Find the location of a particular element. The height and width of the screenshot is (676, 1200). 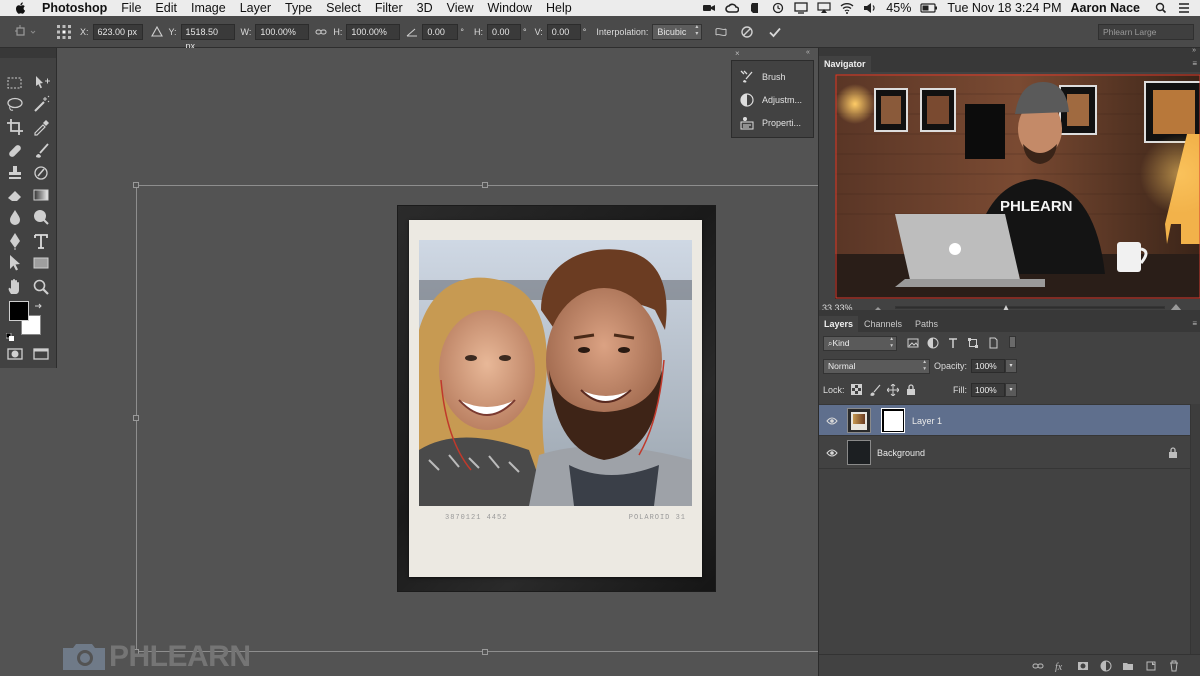

battery-percent: 45% is located at coordinates (898, 8).